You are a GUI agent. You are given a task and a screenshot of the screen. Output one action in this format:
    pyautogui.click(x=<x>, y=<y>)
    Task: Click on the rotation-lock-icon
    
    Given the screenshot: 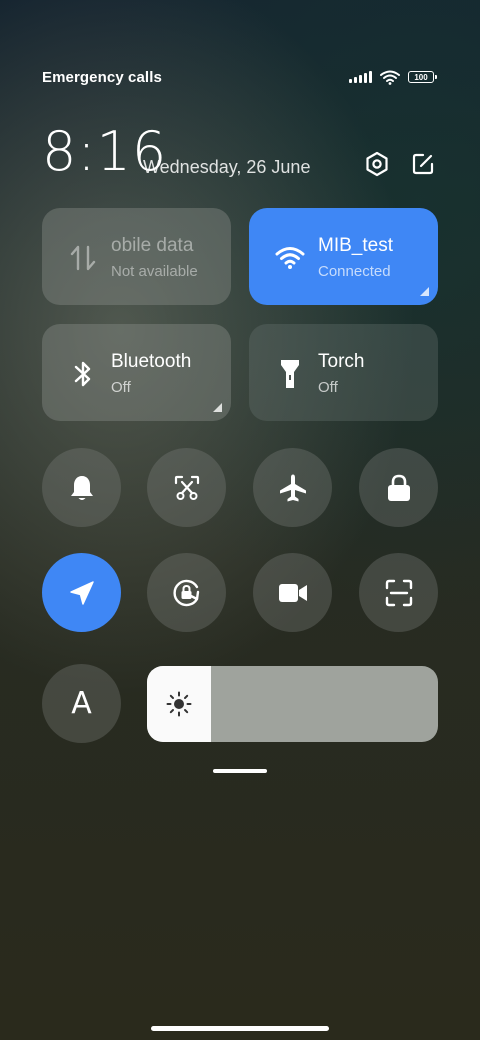 What is the action you would take?
    pyautogui.click(x=185, y=592)
    